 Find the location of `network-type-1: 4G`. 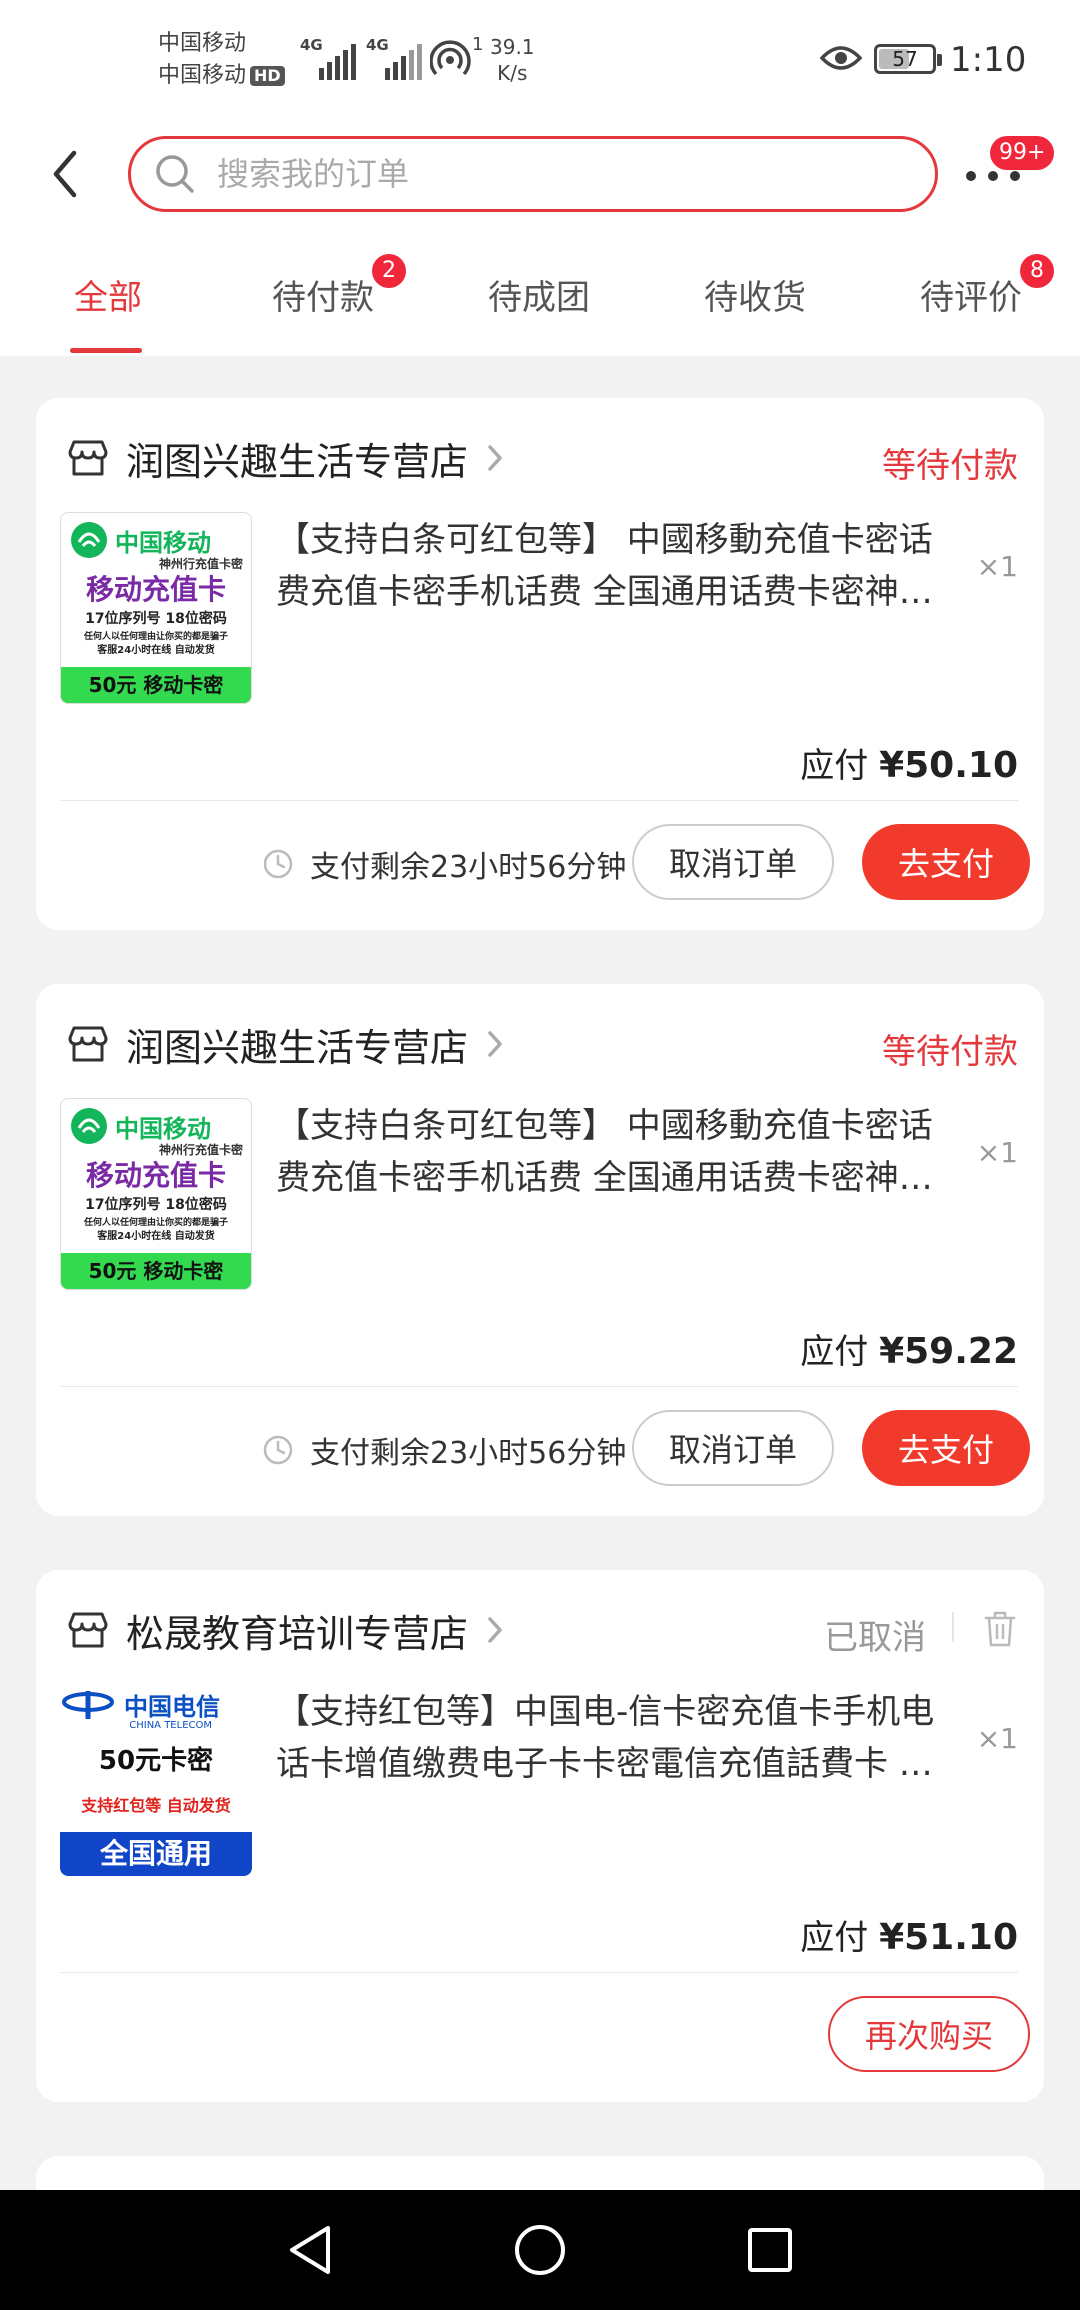

network-type-1: 4G is located at coordinates (311, 45).